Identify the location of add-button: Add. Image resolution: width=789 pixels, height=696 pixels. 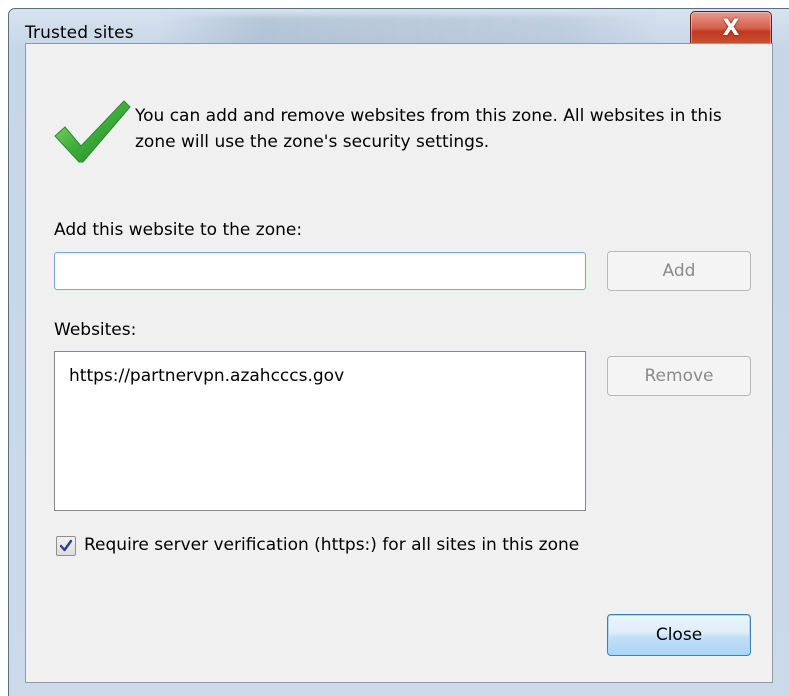
(679, 271).